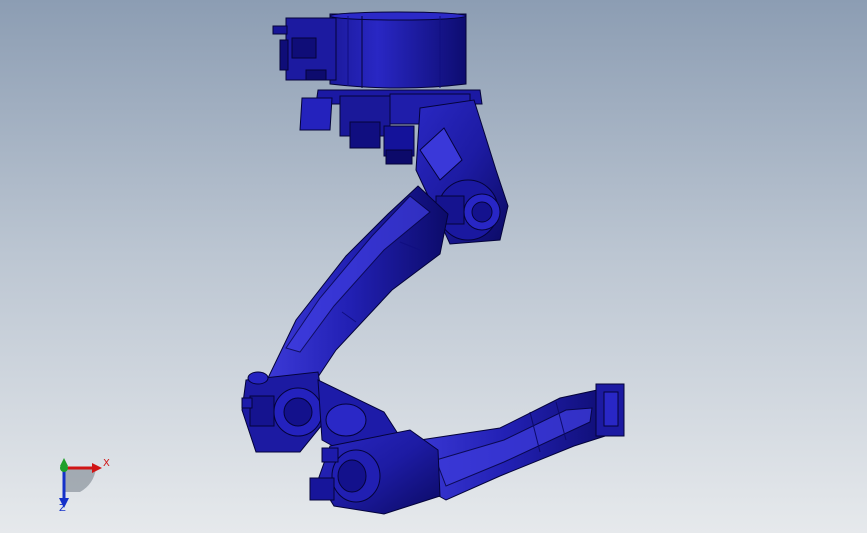  Describe the element at coordinates (80, 480) in the screenshot. I see `triad-shadow` at that location.